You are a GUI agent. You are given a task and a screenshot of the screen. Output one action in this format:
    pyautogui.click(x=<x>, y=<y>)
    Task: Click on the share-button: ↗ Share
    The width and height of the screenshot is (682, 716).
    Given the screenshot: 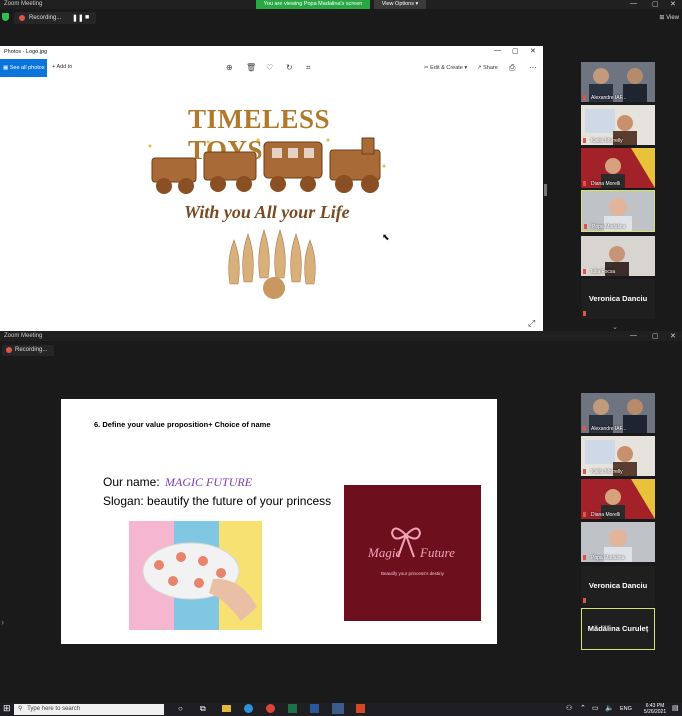 What is the action you would take?
    pyautogui.click(x=487, y=68)
    